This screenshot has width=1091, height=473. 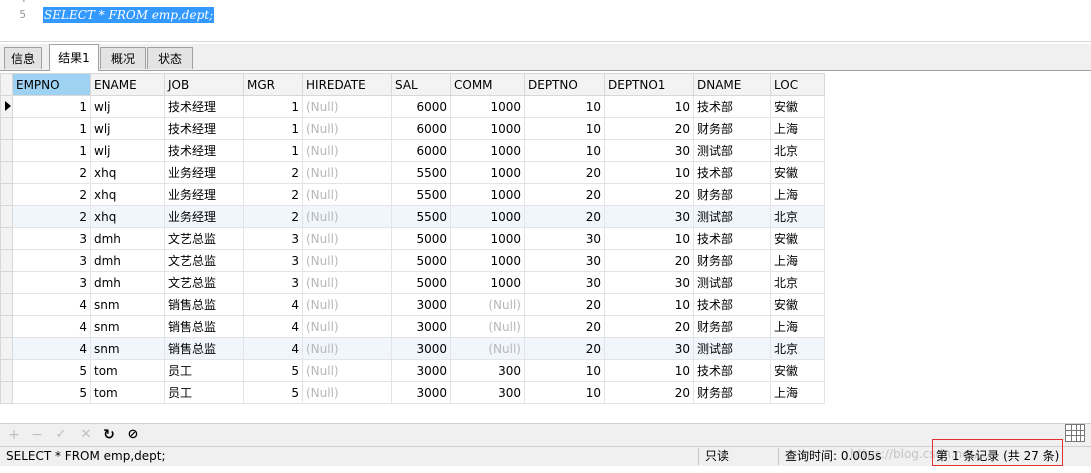 I want to click on cell-ename: snm, so click(x=127, y=304).